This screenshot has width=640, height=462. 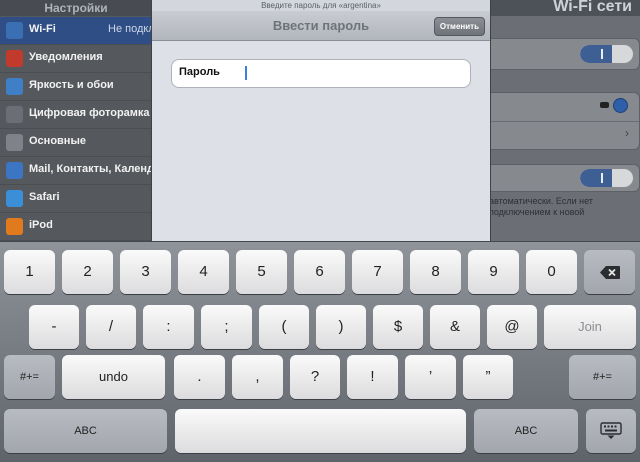 What do you see at coordinates (488, 377) in the screenshot?
I see `key-quote: ”` at bounding box center [488, 377].